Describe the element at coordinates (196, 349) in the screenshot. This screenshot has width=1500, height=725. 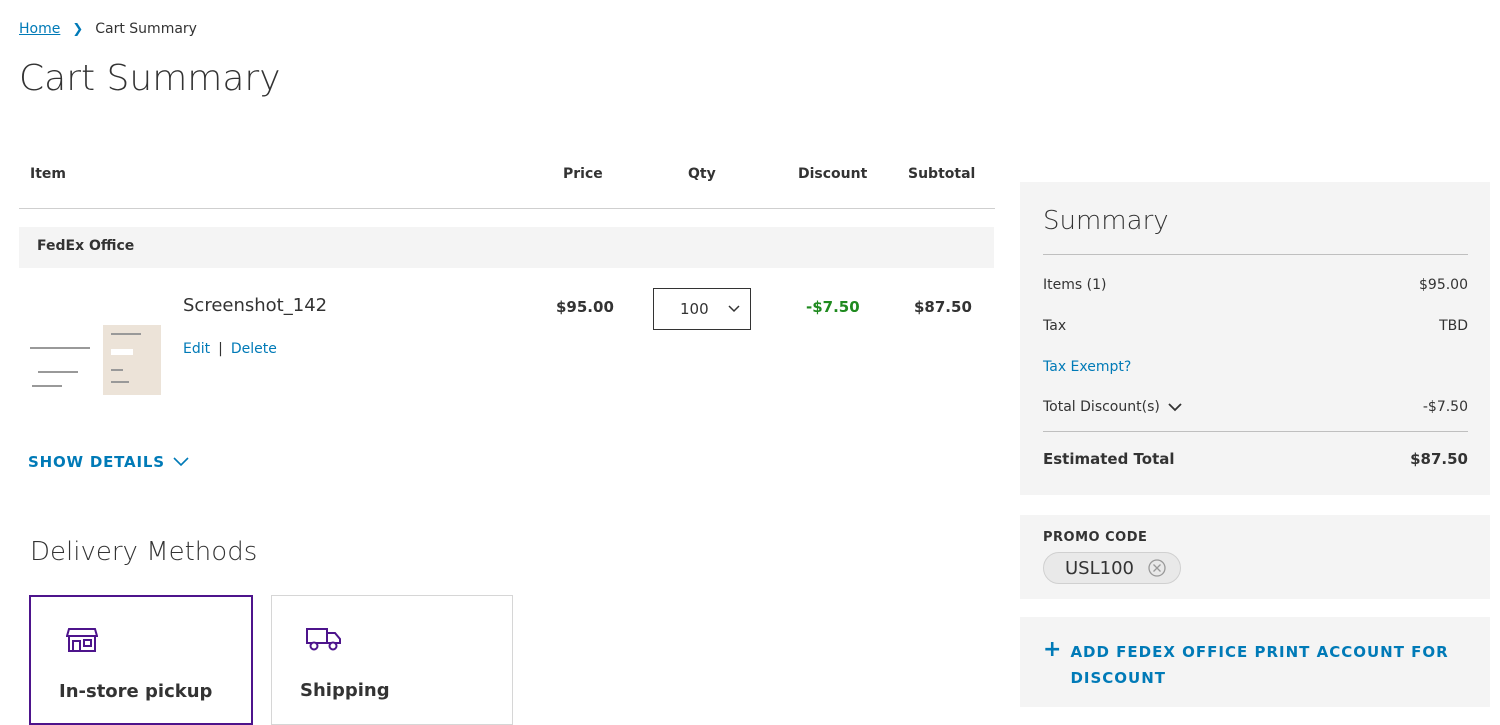
I see `edit-link: Edit` at that location.